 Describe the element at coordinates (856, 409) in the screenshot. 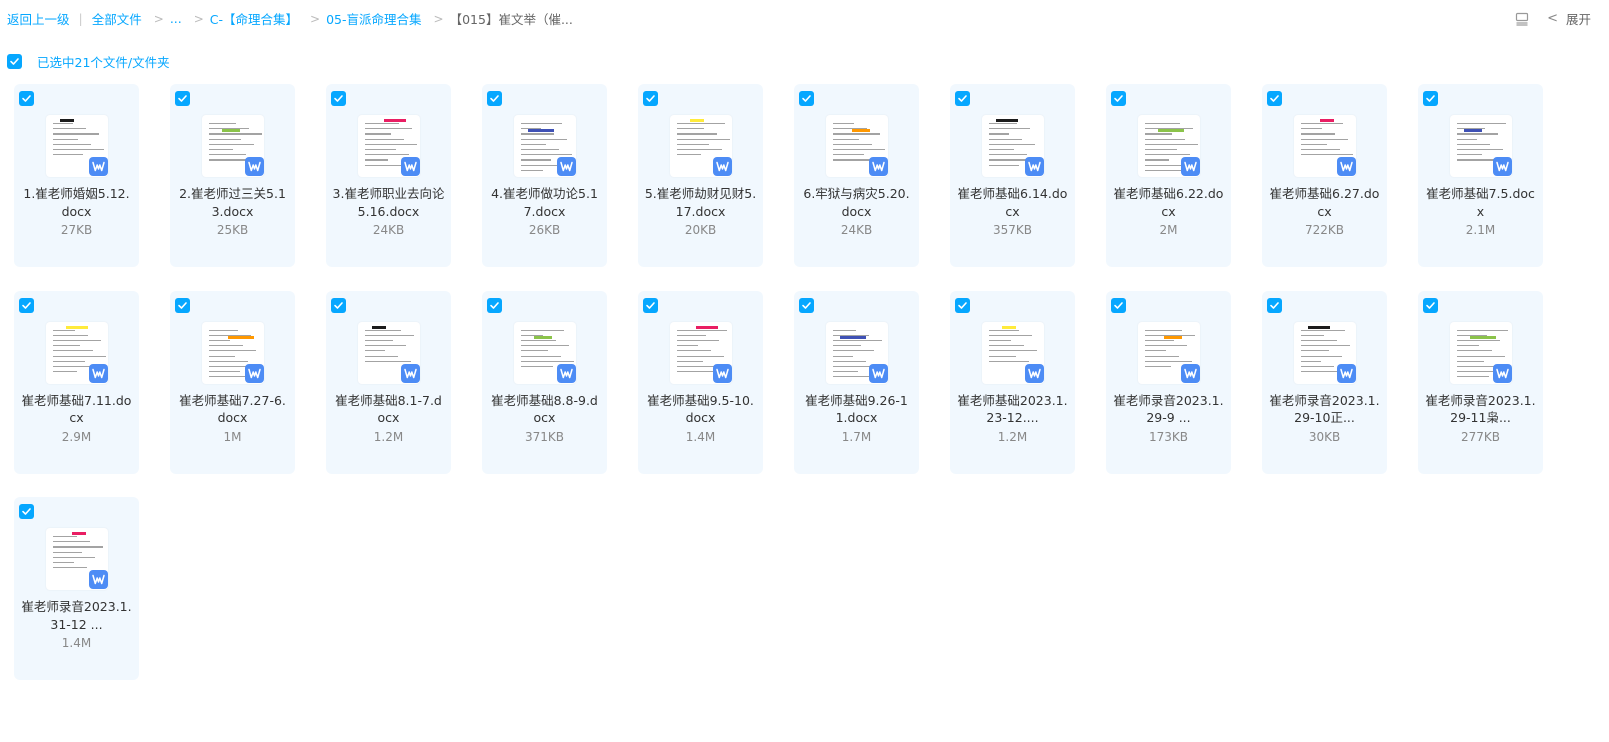

I see `file-name: 崔老师基础9.26-11.docx` at that location.